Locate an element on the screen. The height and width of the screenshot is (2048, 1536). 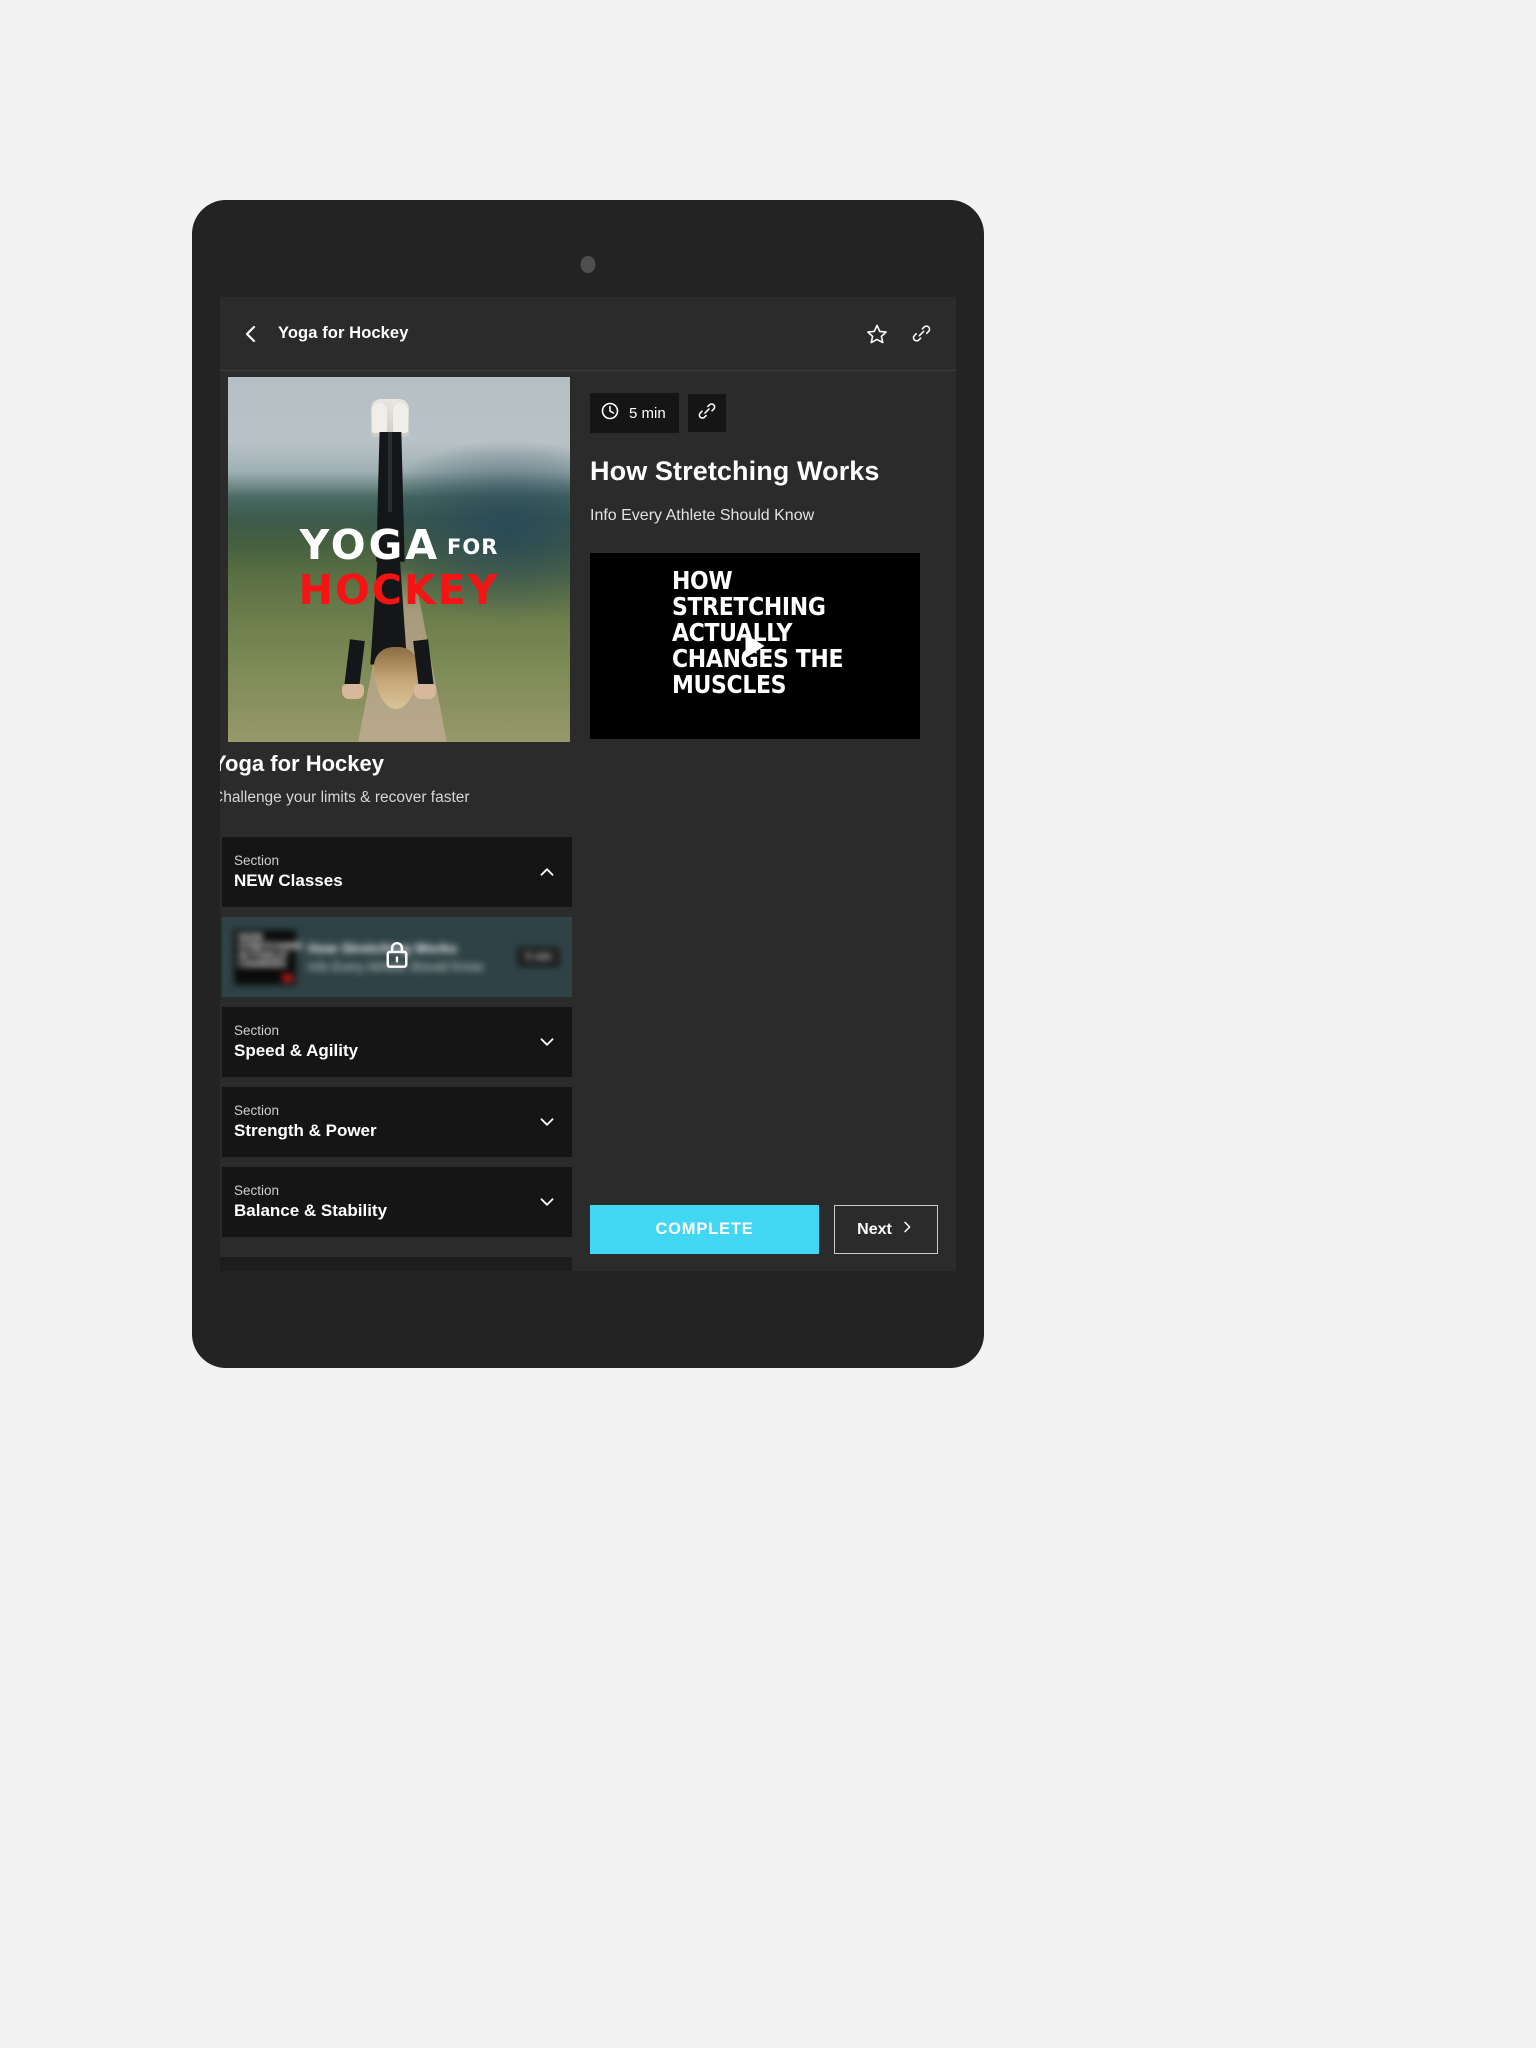
athlete-shoes is located at coordinates (390, 417).